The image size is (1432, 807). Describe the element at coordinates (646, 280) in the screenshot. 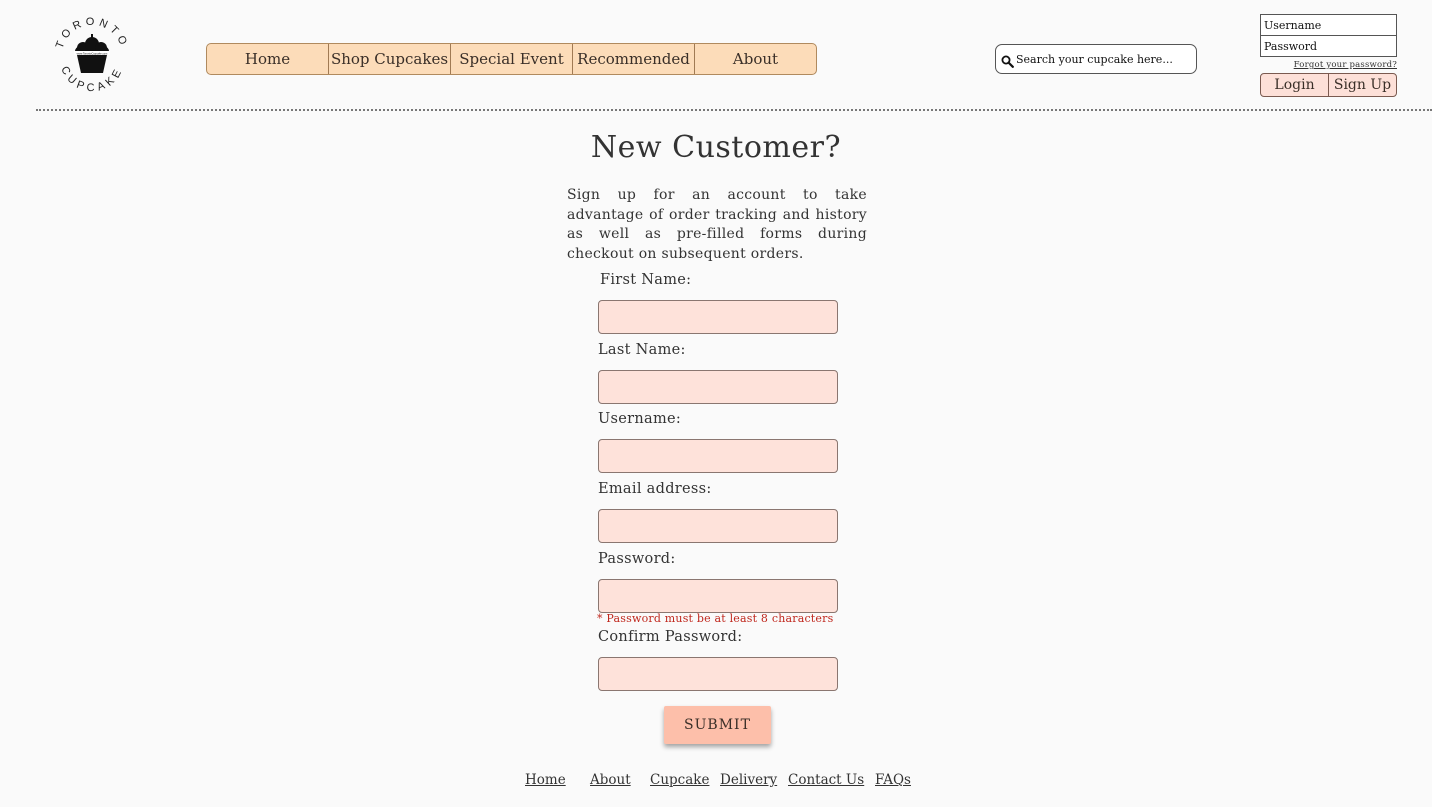

I see `first-name-label: First Name:` at that location.